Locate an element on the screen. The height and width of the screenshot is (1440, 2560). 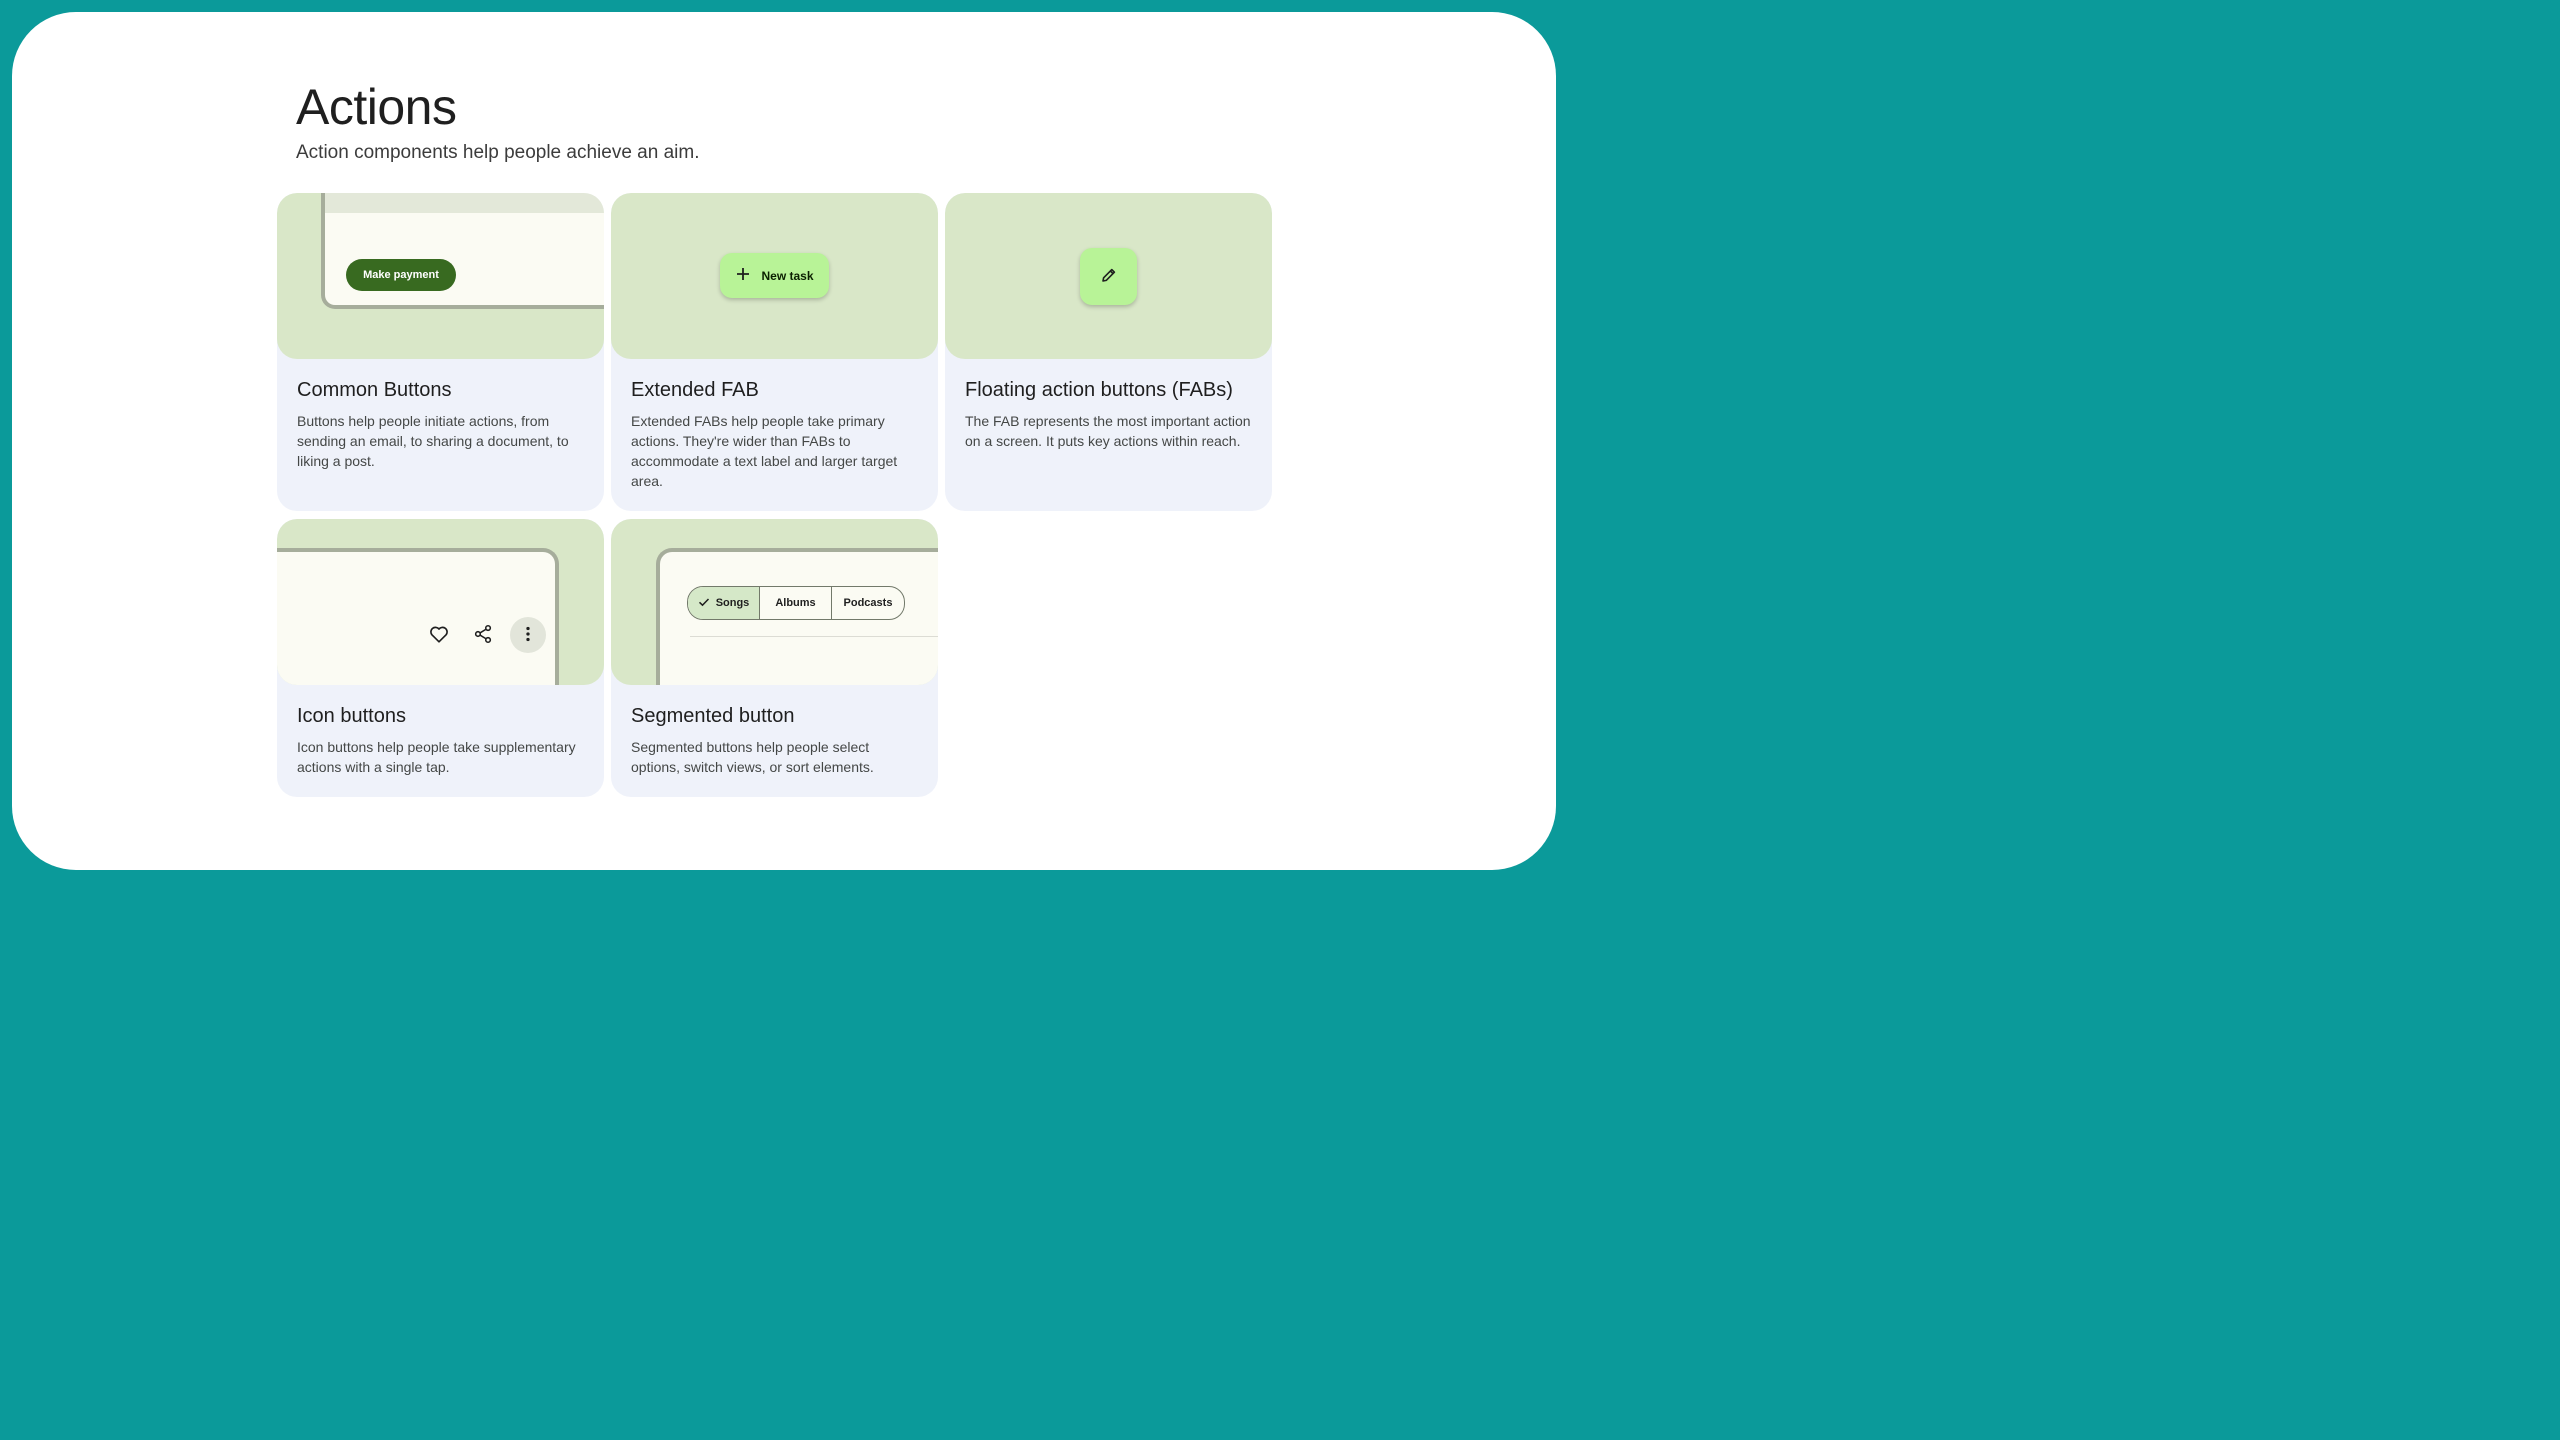
pencil-icon is located at coordinates (1109, 276).